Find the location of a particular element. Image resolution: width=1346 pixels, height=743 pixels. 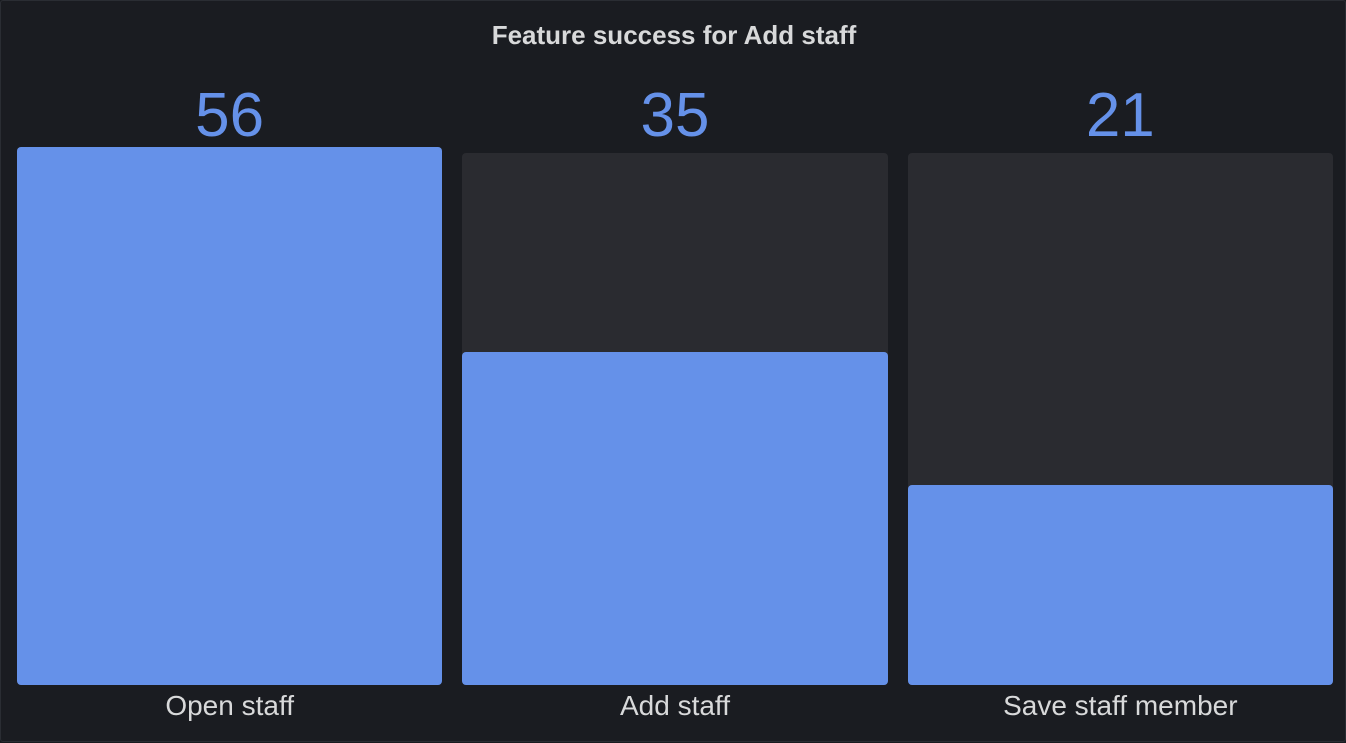

category-label: Save staff member is located at coordinates (1120, 705).